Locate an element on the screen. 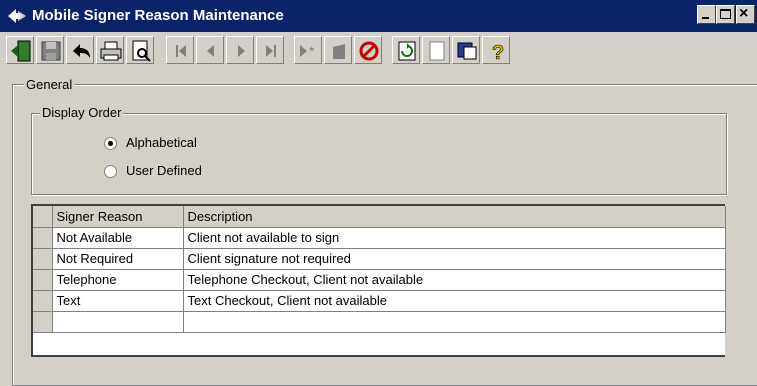 The image size is (757, 386). print-button is located at coordinates (110, 50).